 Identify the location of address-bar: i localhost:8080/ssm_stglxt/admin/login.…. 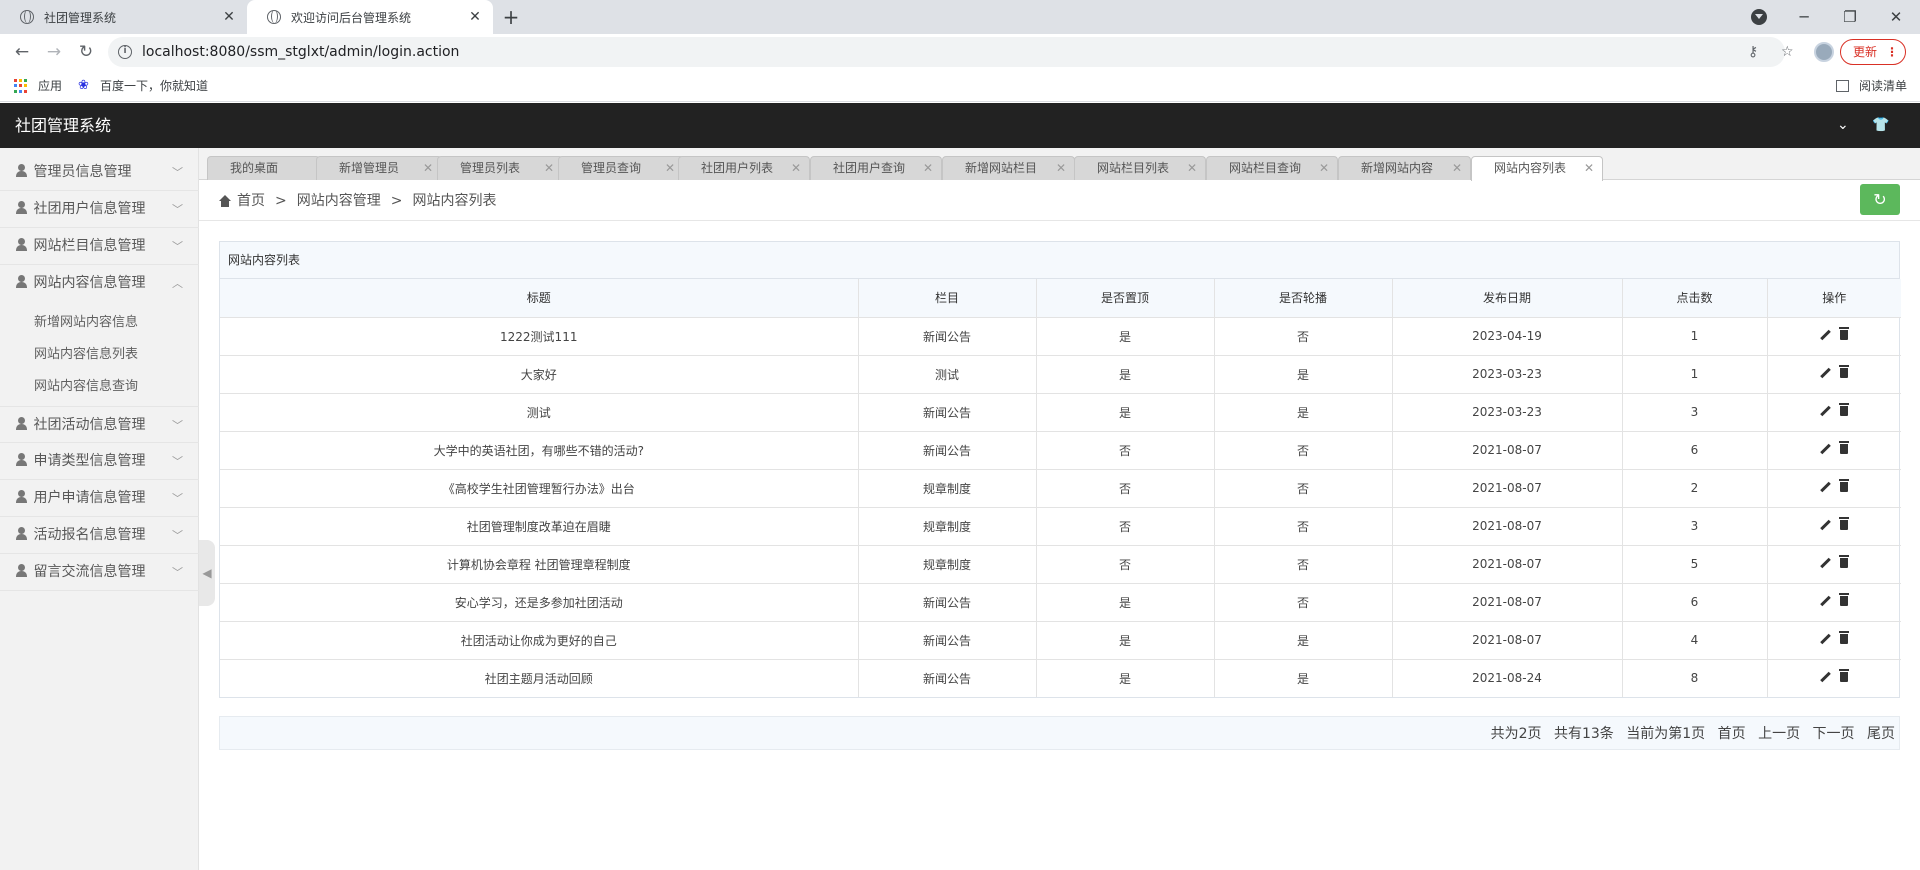
(951, 52).